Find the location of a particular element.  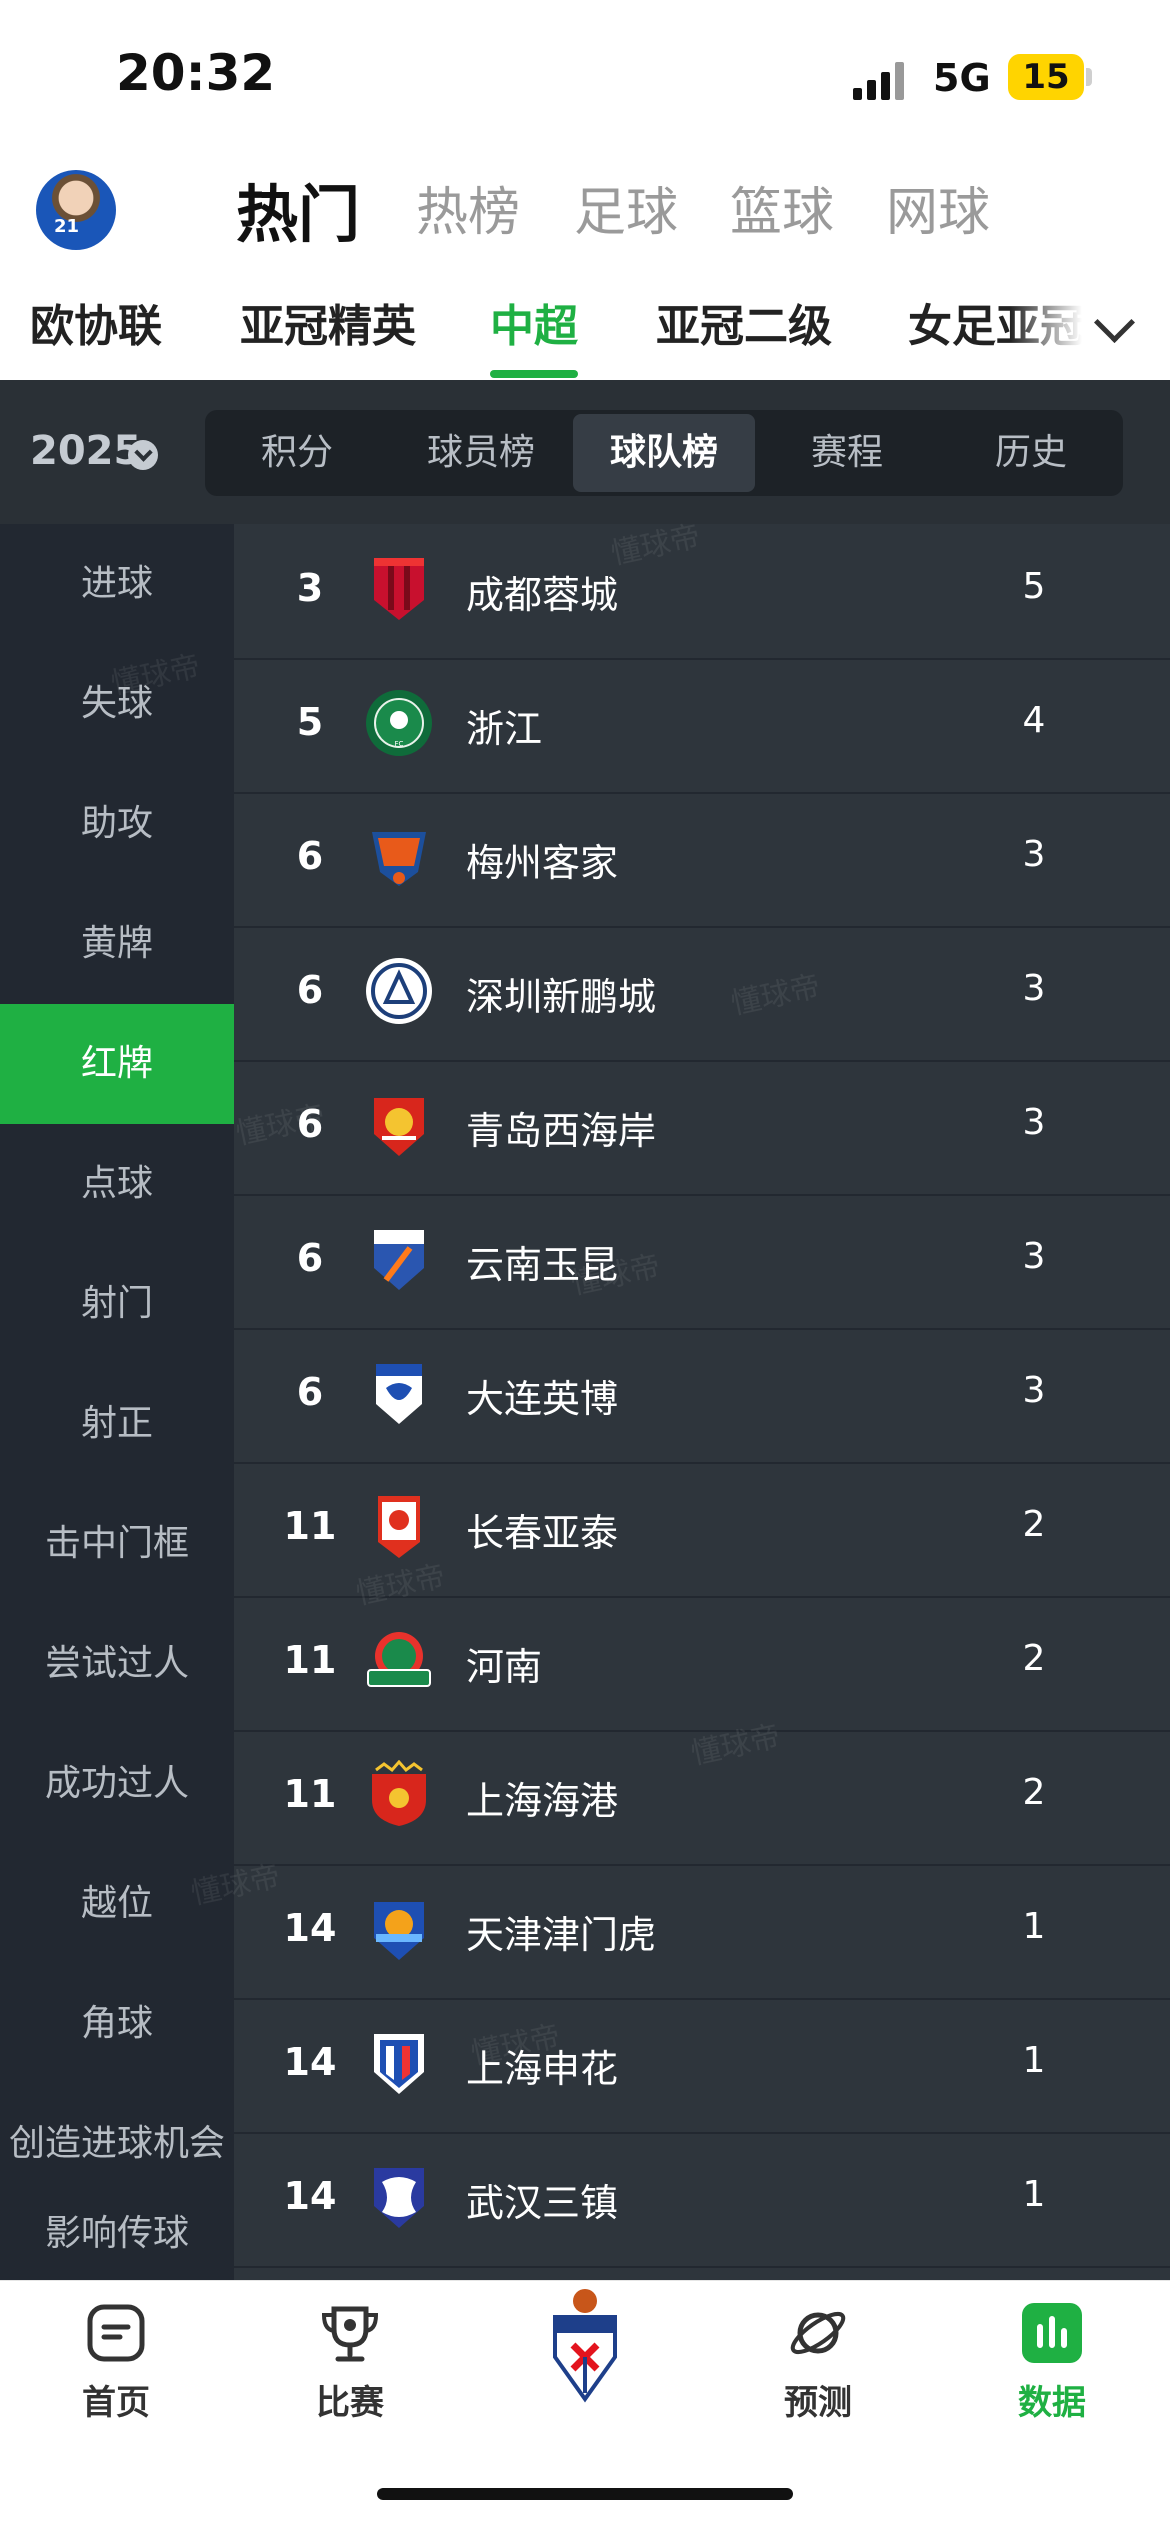

battery-icon: 15 is located at coordinates (1046, 77).